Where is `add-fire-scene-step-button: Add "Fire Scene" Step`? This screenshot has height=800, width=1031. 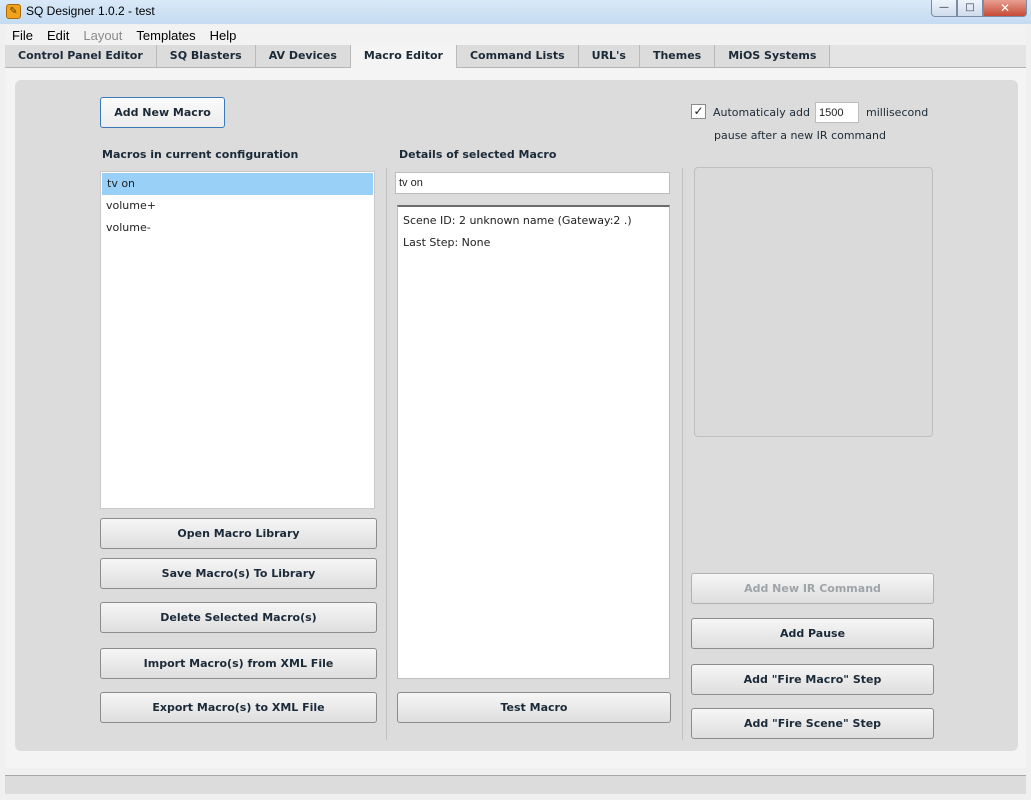 add-fire-scene-step-button: Add "Fire Scene" Step is located at coordinates (812, 723).